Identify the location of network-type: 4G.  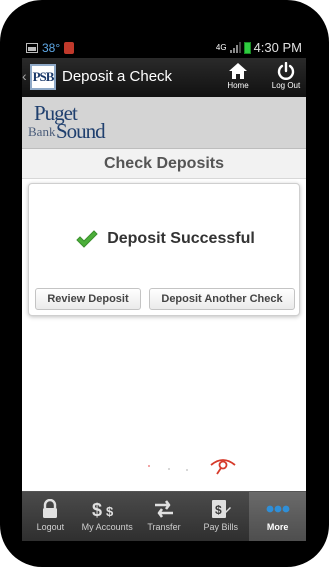
(221, 47).